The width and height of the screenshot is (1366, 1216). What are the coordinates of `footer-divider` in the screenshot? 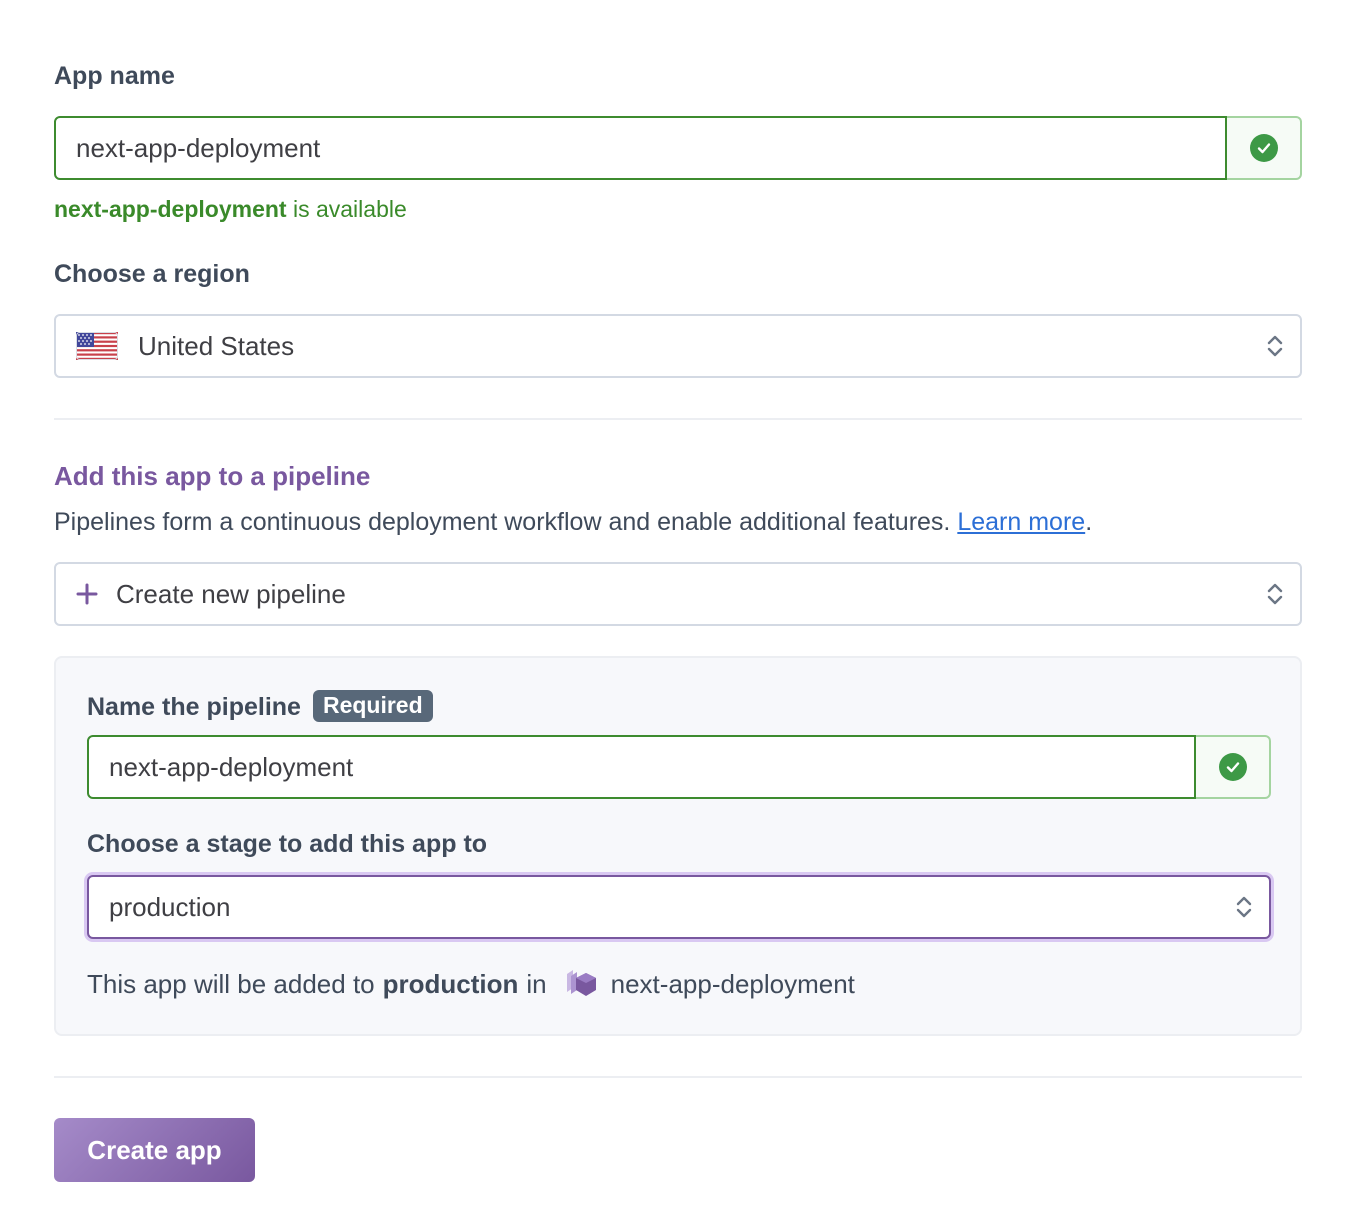 It's located at (678, 1077).